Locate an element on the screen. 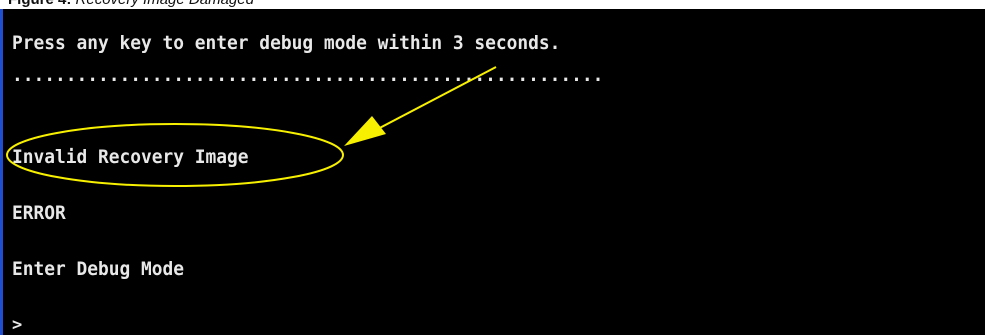  figure-label: Figure 4: is located at coordinates (39, 4).